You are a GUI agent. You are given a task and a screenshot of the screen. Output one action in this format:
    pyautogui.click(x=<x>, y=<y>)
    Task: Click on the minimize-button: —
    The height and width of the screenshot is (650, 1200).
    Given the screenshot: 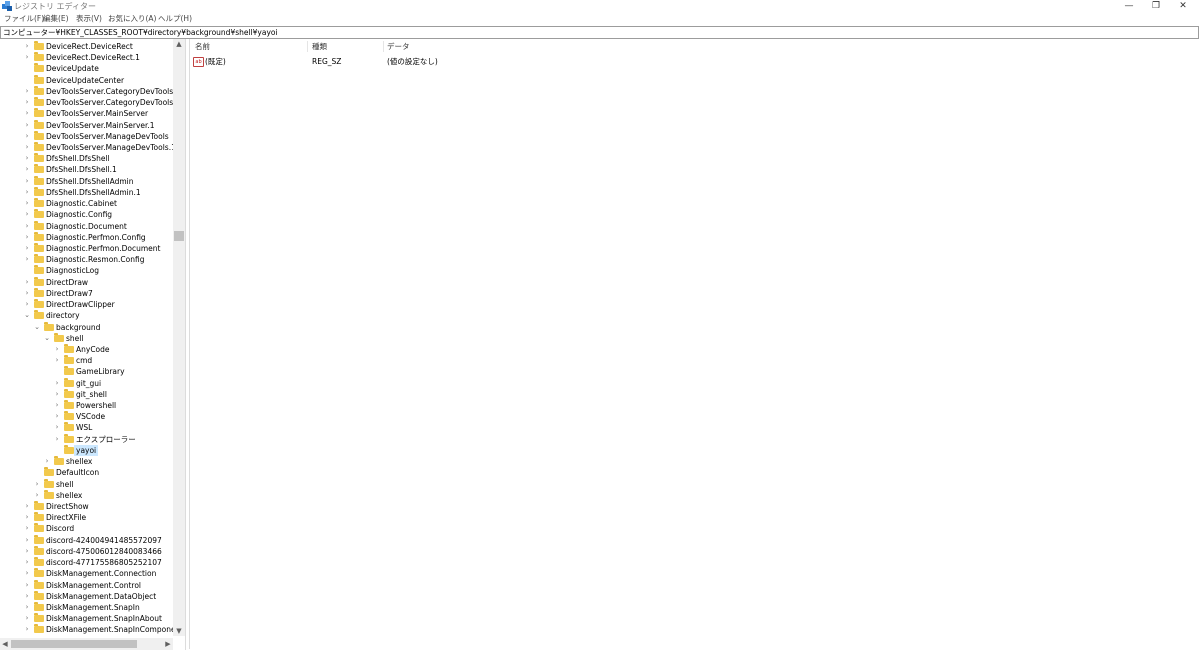 What is the action you would take?
    pyautogui.click(x=1129, y=6)
    